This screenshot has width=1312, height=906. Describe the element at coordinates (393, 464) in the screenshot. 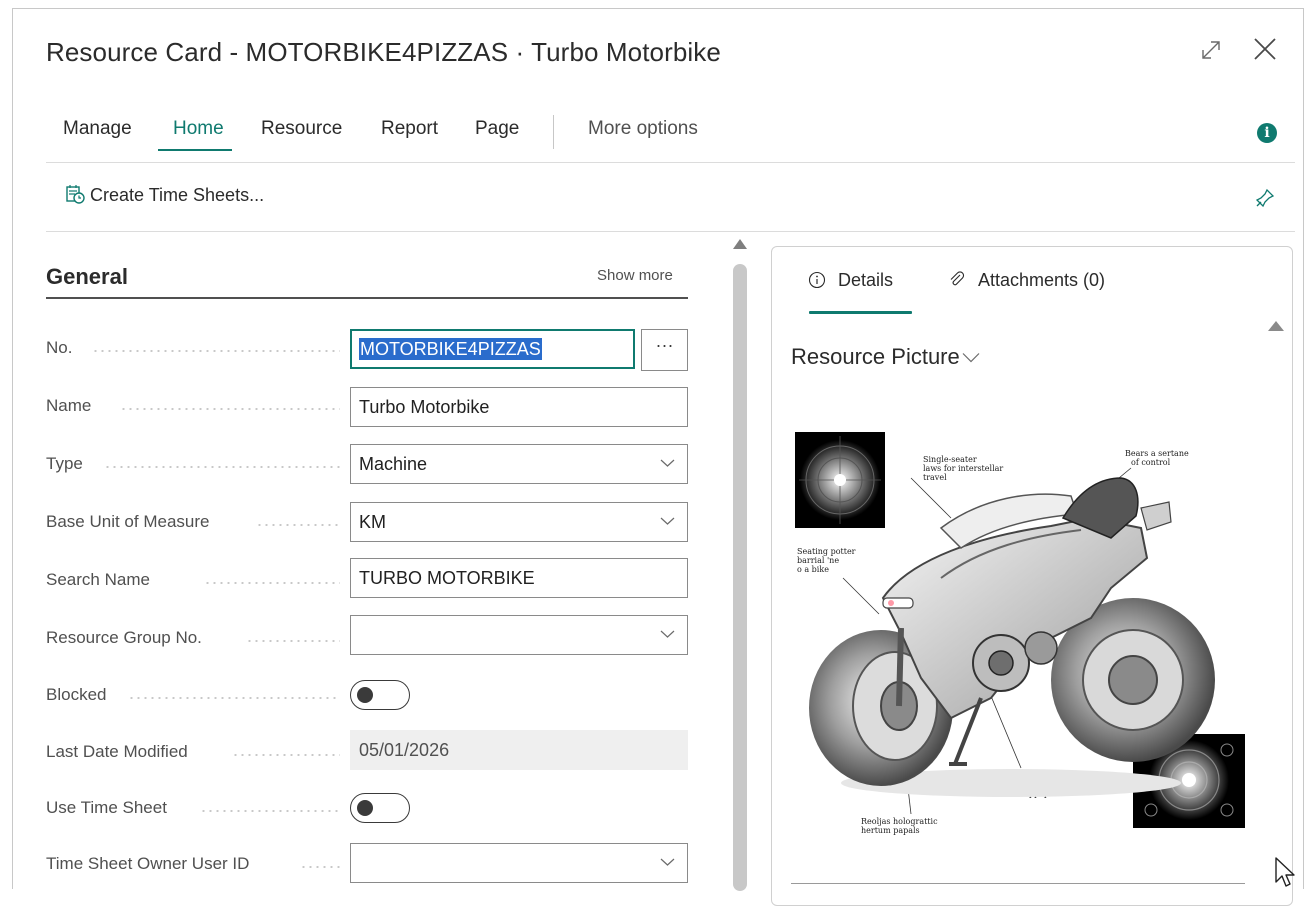

I see `type-select-value: Machine` at that location.